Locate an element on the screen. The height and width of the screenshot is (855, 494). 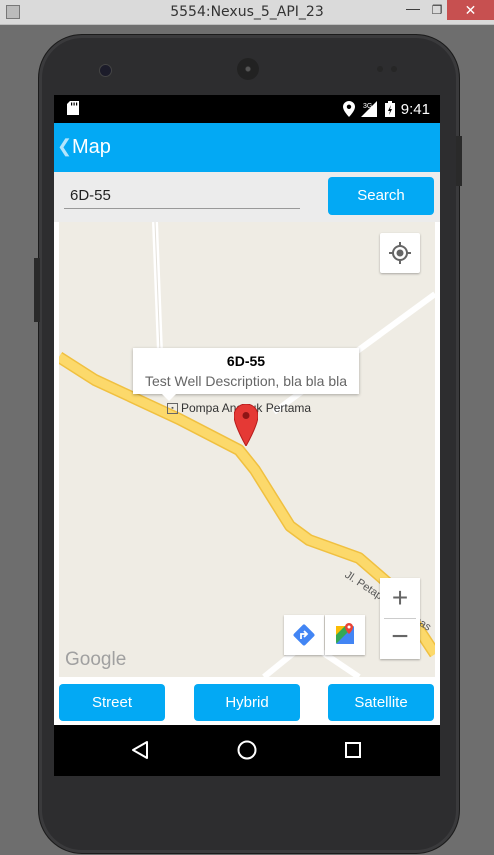
hybrid-button: Hybrid is located at coordinates (247, 702).